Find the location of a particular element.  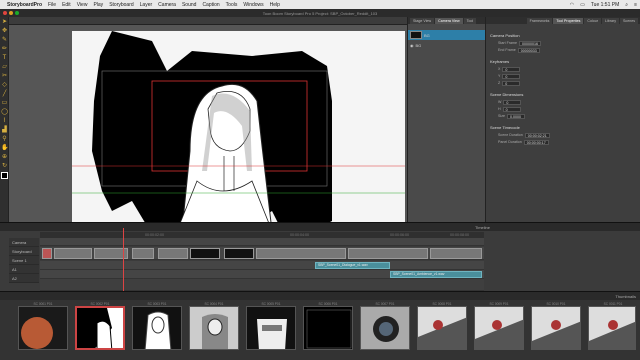

end-frame-input: 00000033 is located at coordinates (528, 50).